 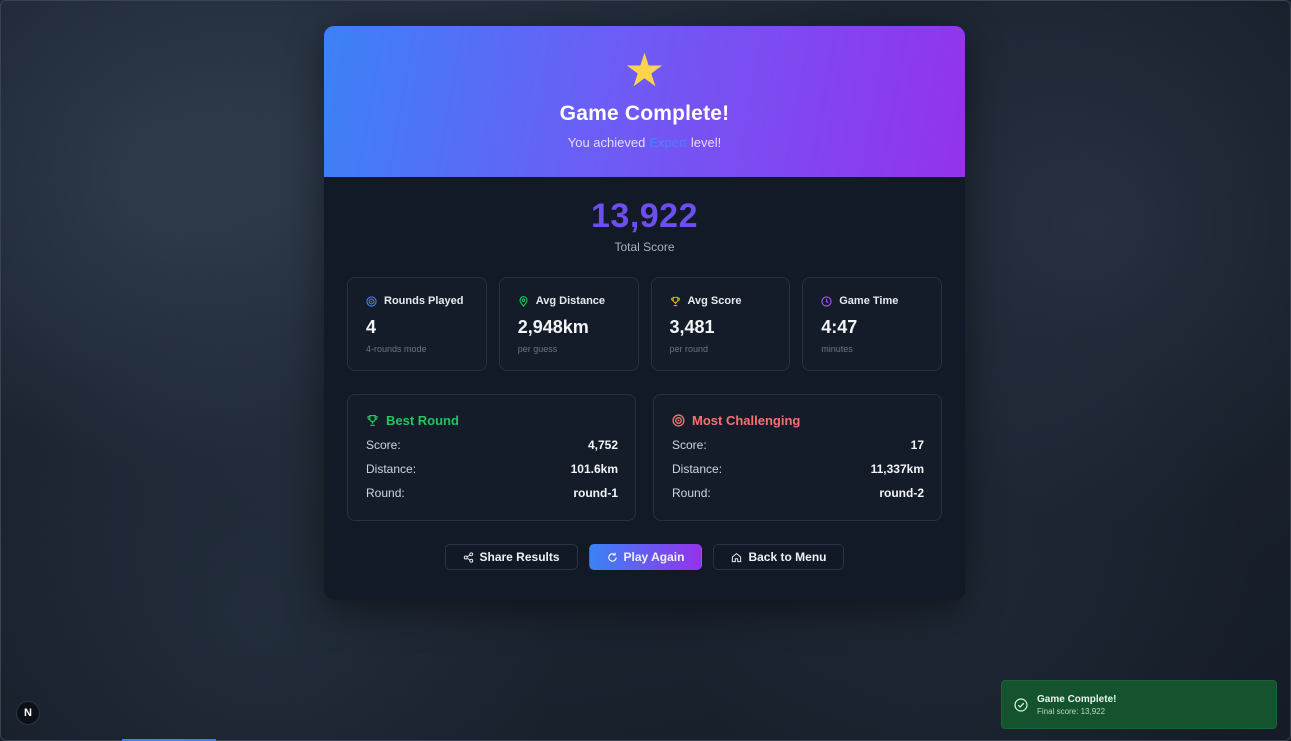 I want to click on dev-tools-badge: N, so click(x=28, y=713).